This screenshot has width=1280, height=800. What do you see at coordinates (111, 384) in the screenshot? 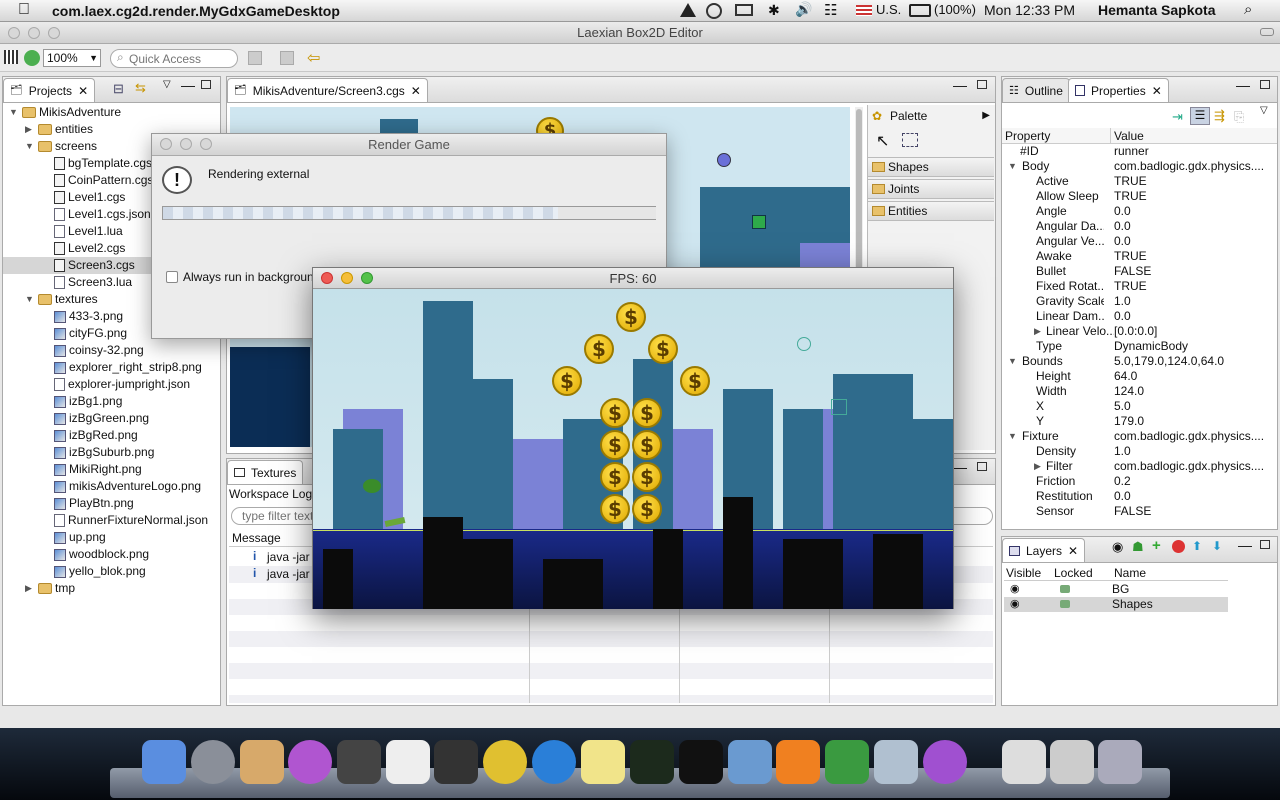
I see `tree-file: explorer-jumpright.json` at bounding box center [111, 384].